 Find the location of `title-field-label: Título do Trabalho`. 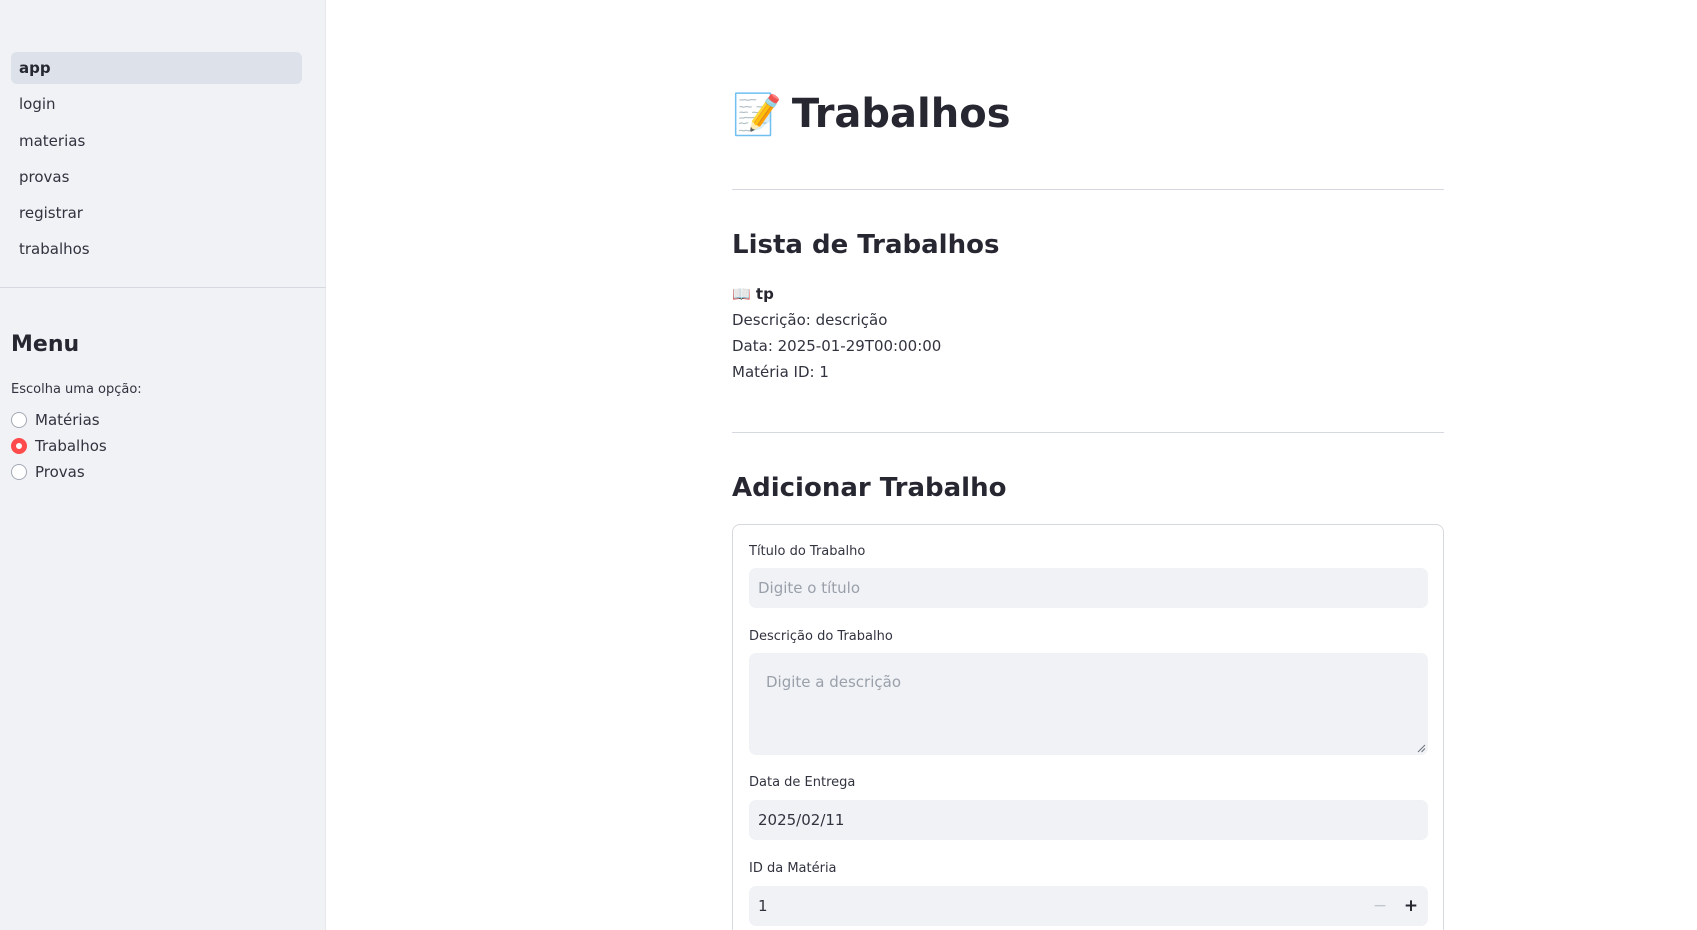

title-field-label: Título do Trabalho is located at coordinates (807, 551).